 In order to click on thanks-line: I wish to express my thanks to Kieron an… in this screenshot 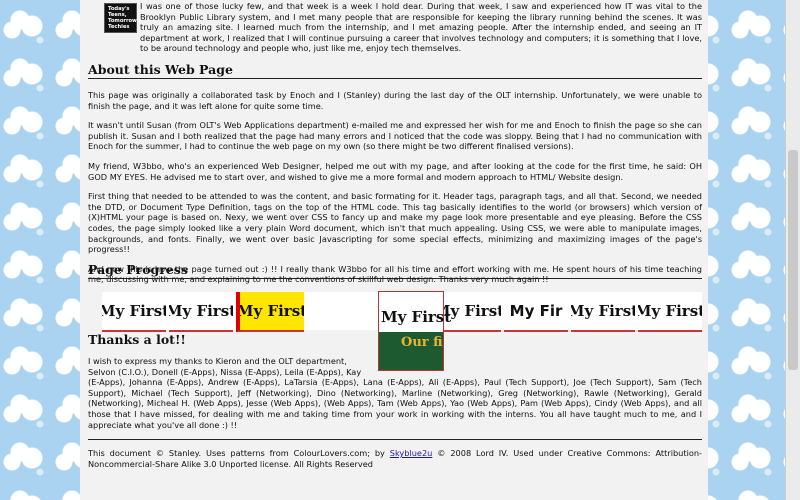, I will do `click(217, 361)`.